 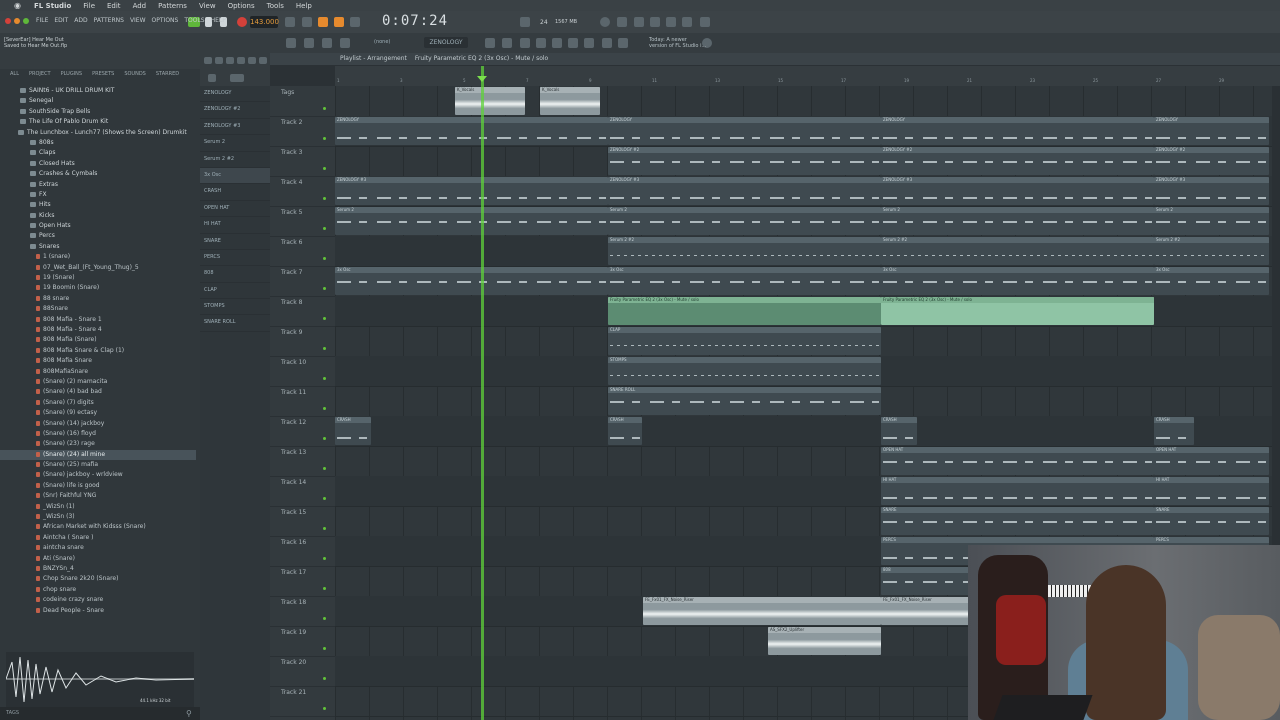 I want to click on view-plugin-icon, so click(x=589, y=43).